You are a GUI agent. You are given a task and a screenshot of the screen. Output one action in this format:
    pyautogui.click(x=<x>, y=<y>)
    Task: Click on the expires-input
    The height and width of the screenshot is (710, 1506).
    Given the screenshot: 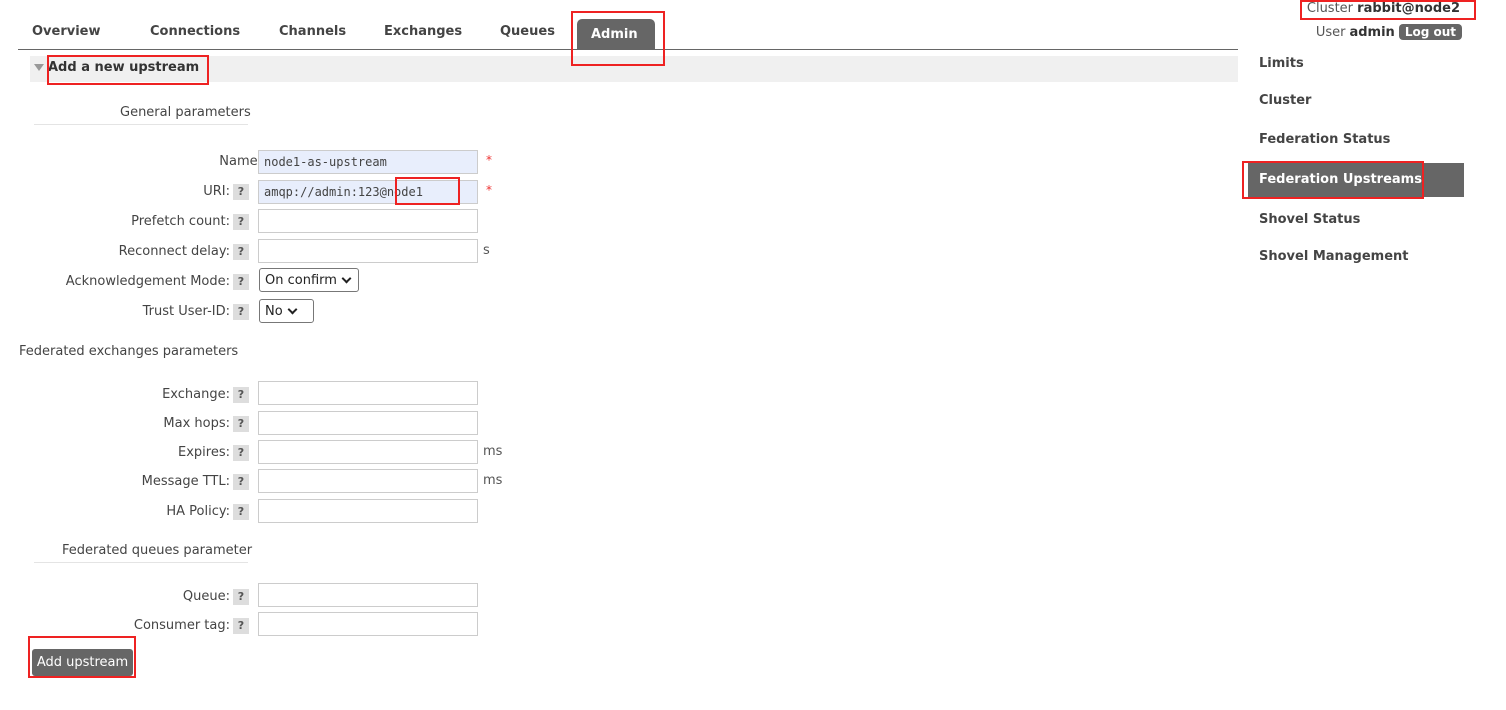 What is the action you would take?
    pyautogui.click(x=368, y=452)
    